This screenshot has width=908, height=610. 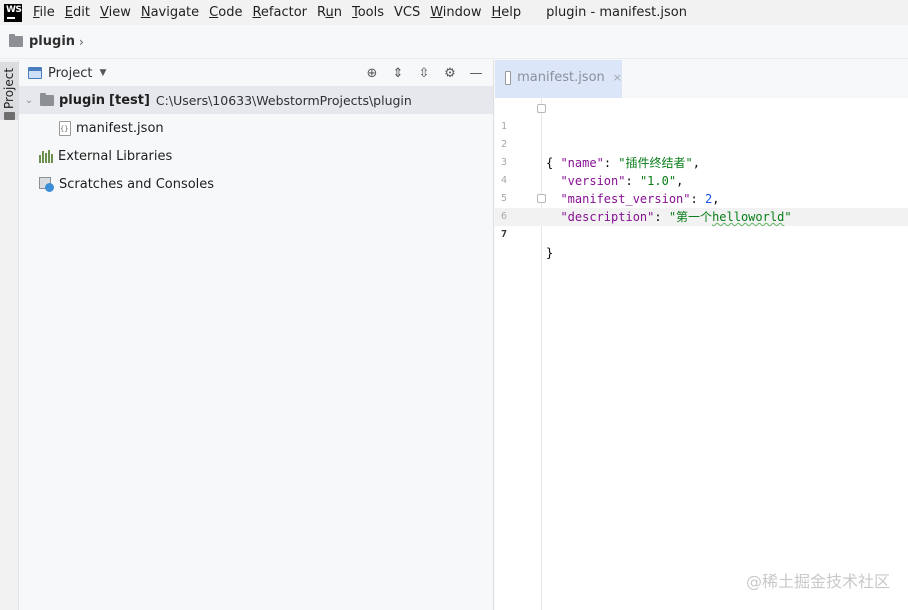 I want to click on code-line: 5 "description": "第一个helloworld", so click(x=701, y=198).